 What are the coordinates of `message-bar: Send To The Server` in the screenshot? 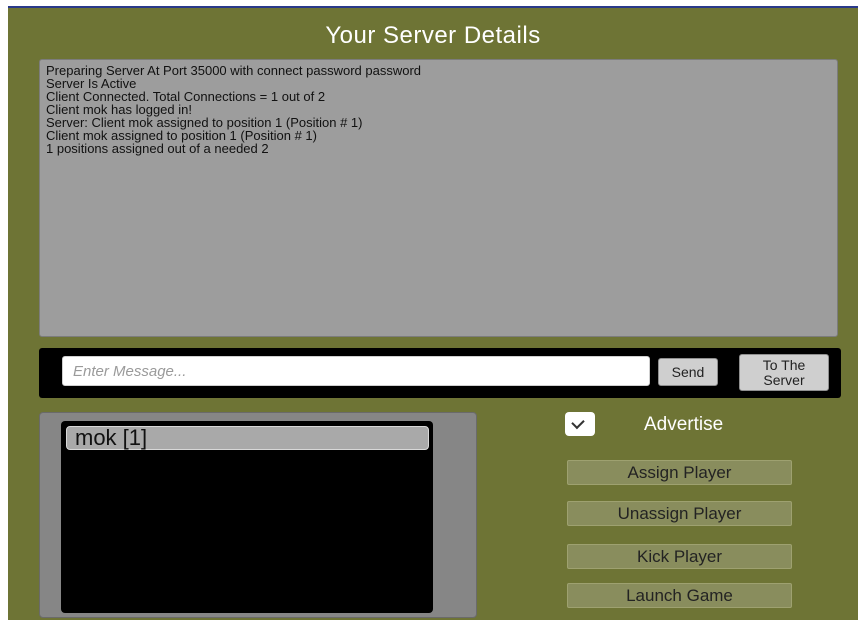 It's located at (440, 373).